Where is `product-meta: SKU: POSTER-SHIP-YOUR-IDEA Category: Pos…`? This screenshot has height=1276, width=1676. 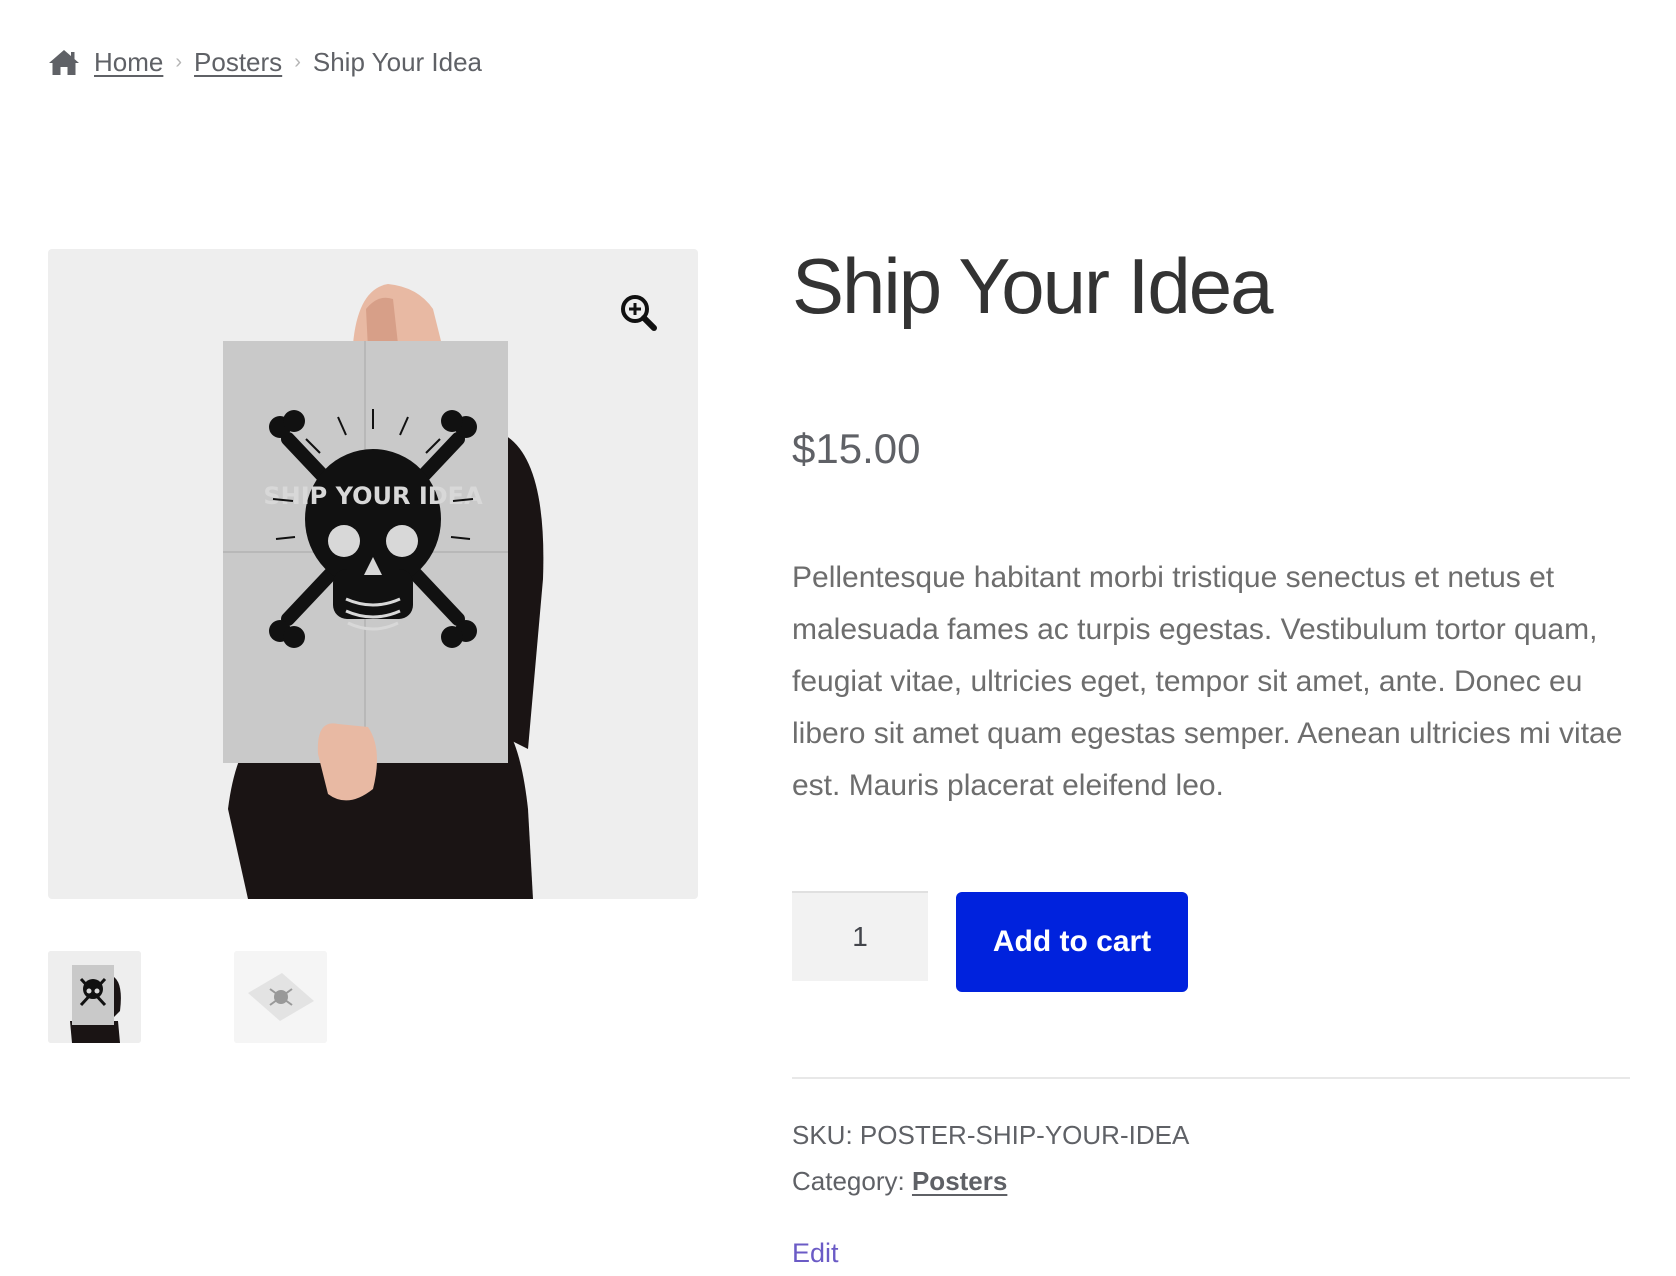
product-meta: SKU: POSTER-SHIP-YOUR-IDEA Category: Pos… is located at coordinates (990, 1158).